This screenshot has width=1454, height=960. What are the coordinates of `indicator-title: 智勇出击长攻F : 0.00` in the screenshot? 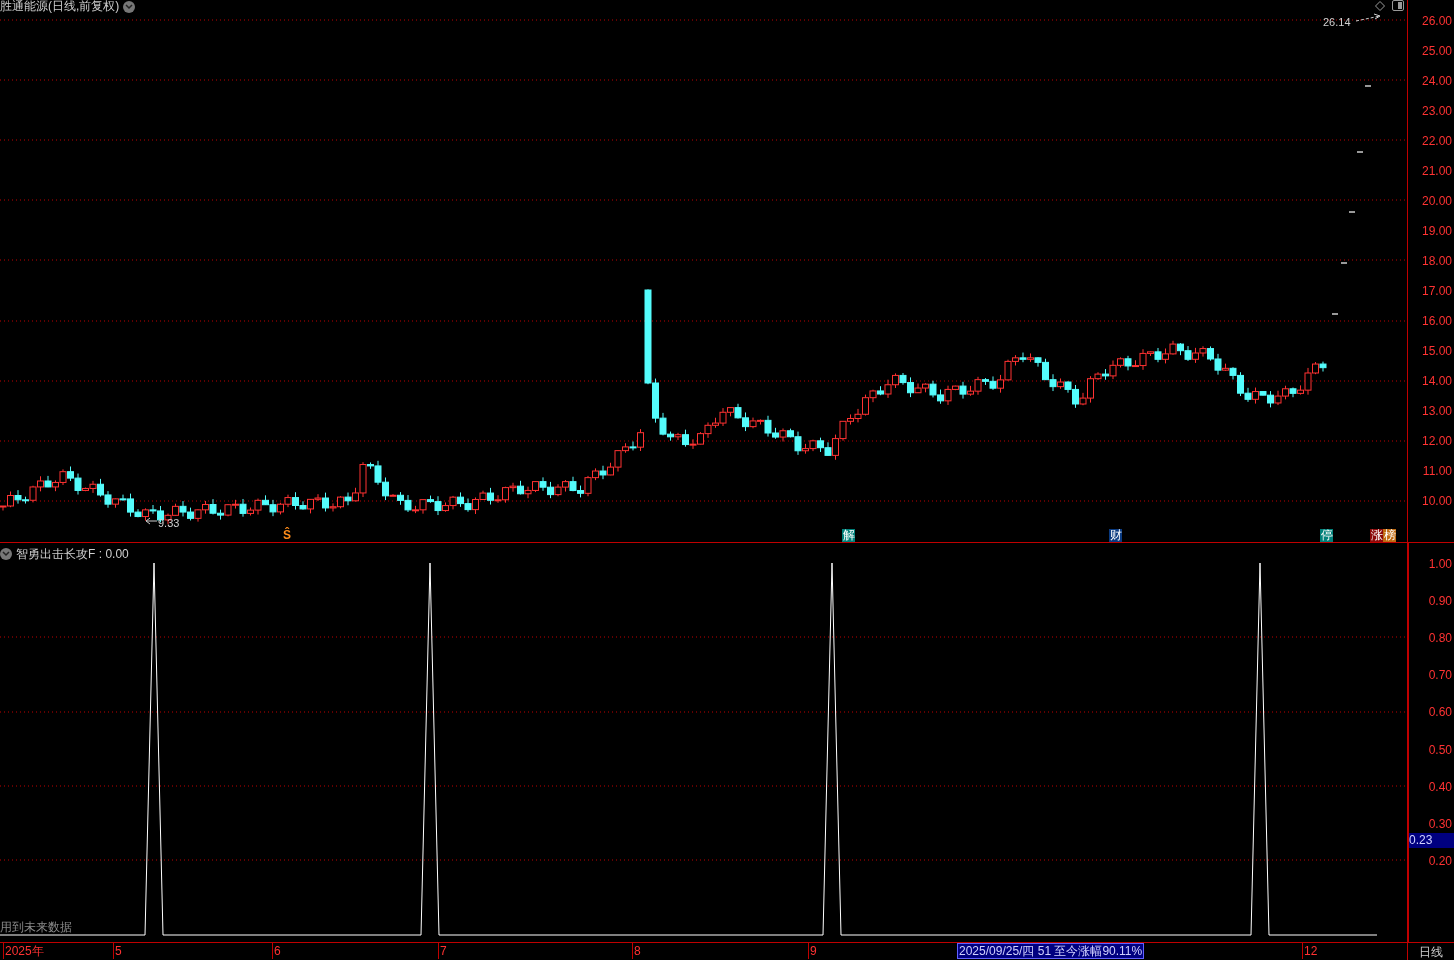 It's located at (72, 554).